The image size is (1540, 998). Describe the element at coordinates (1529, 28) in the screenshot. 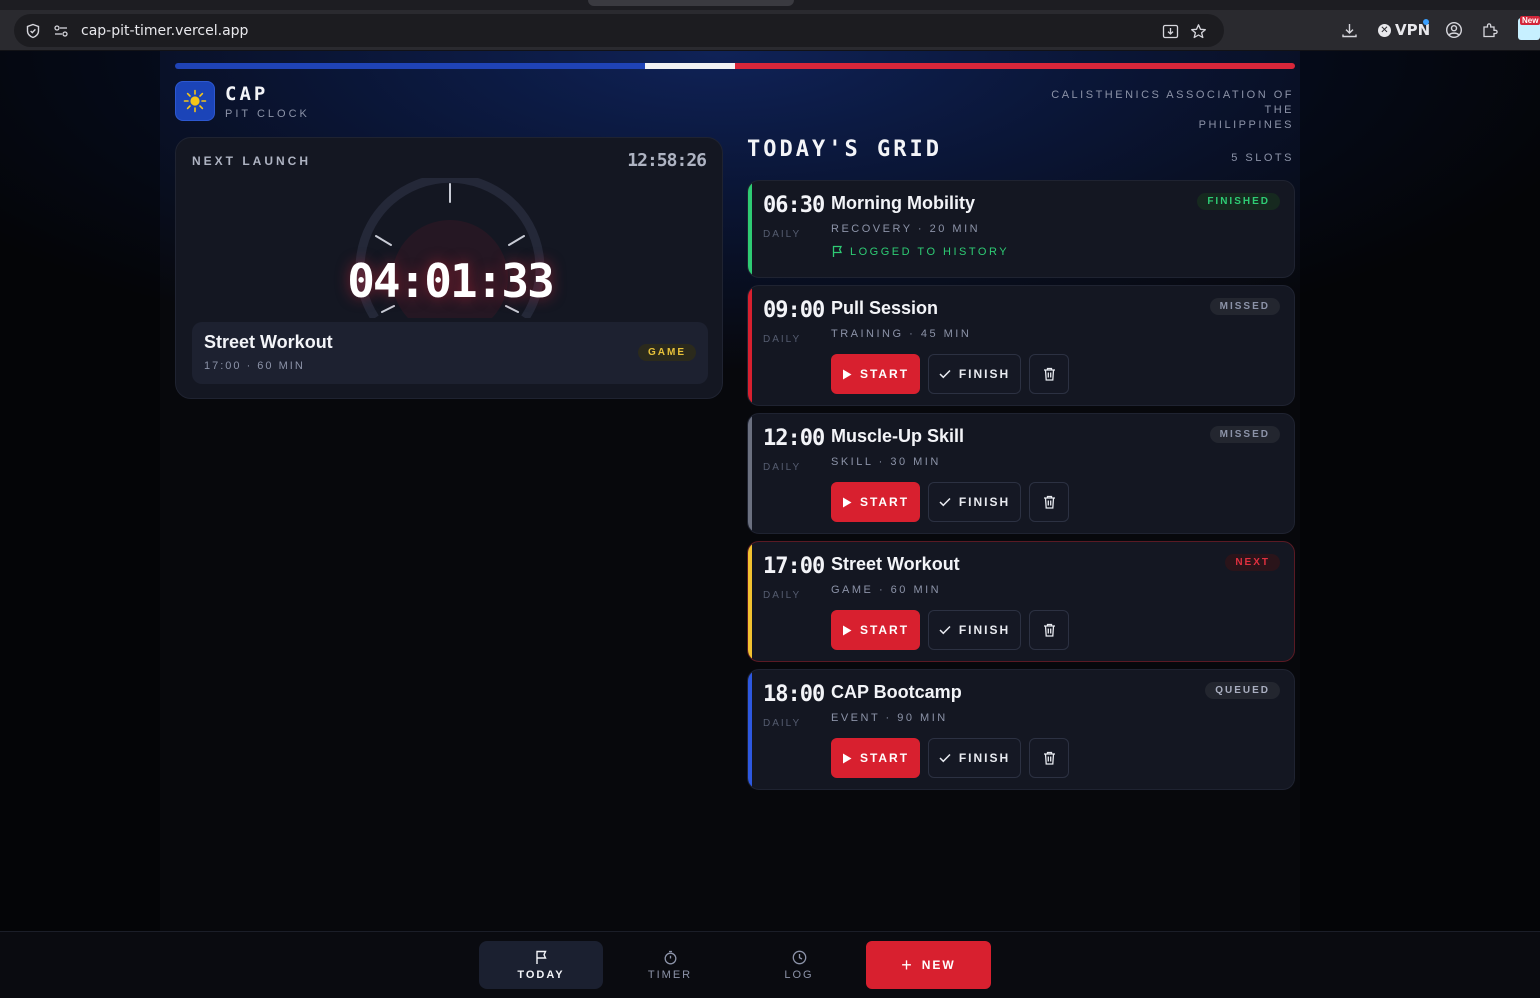

I see `extension-new-icon: New` at that location.